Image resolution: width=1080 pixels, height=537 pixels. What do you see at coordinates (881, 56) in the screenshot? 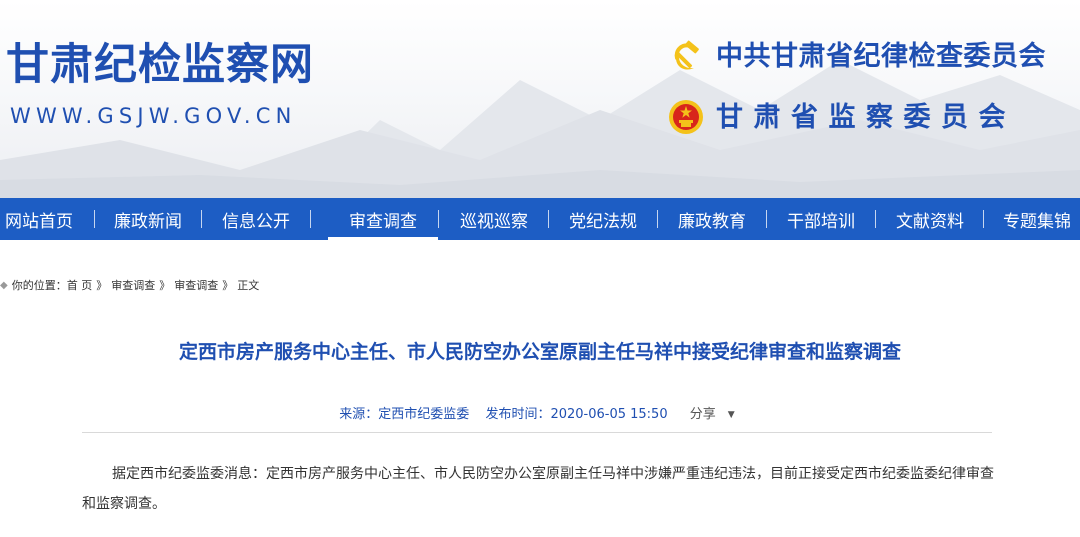
I see `org-name-cdi: 中共甘肃省纪律检查委员会` at bounding box center [881, 56].